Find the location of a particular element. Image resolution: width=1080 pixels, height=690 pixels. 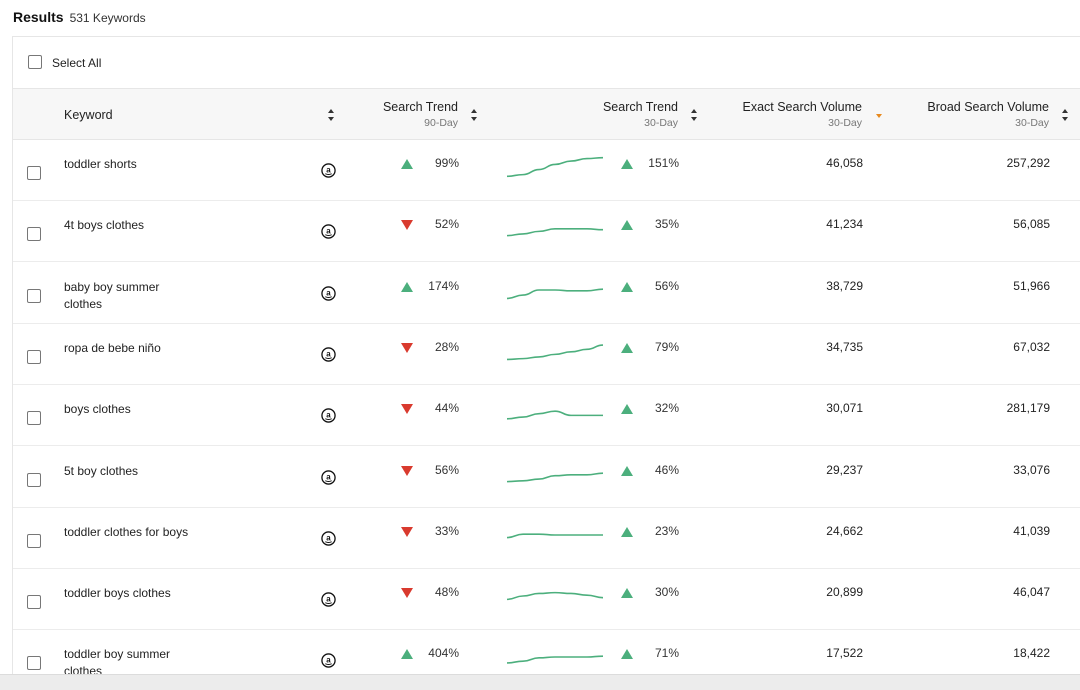

trend-90-value: 404% is located at coordinates (443, 653).